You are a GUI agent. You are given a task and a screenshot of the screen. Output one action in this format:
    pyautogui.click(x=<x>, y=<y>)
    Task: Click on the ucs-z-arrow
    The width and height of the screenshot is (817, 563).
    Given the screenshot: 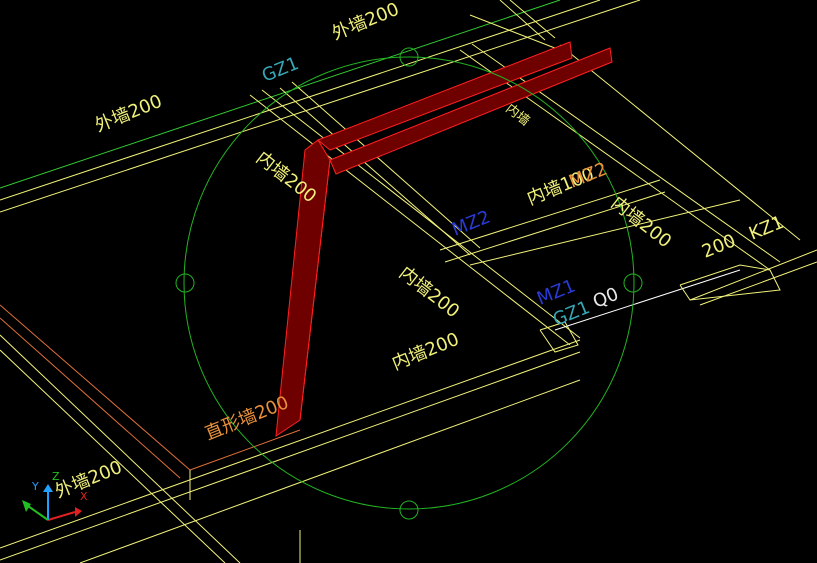 What is the action you would take?
    pyautogui.click(x=26, y=506)
    